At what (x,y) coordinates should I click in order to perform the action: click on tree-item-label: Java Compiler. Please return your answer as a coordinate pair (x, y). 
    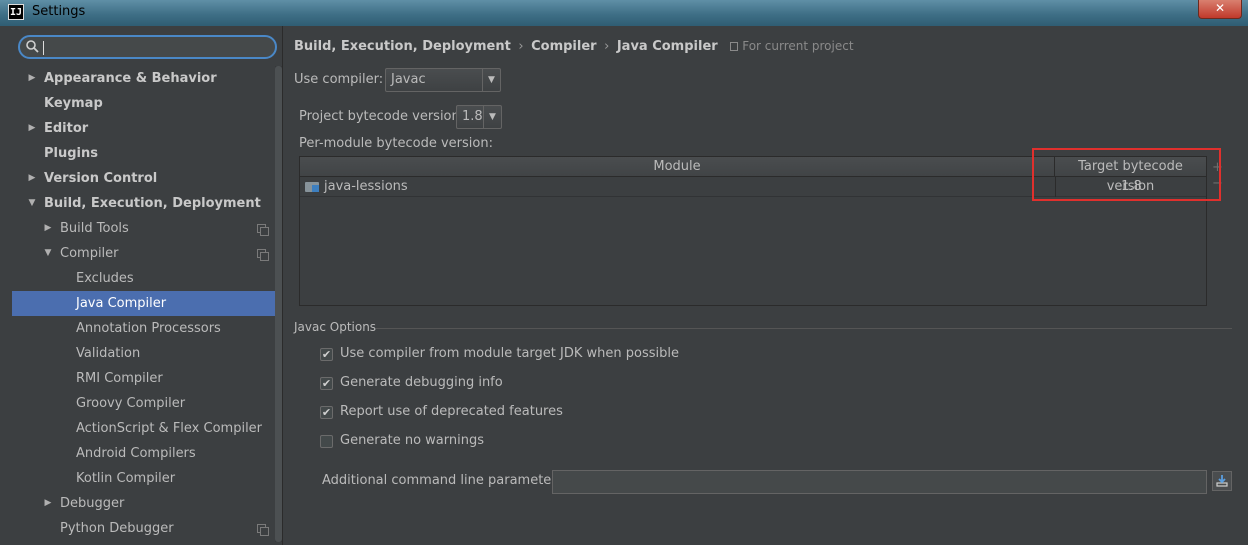
    Looking at the image, I should click on (121, 303).